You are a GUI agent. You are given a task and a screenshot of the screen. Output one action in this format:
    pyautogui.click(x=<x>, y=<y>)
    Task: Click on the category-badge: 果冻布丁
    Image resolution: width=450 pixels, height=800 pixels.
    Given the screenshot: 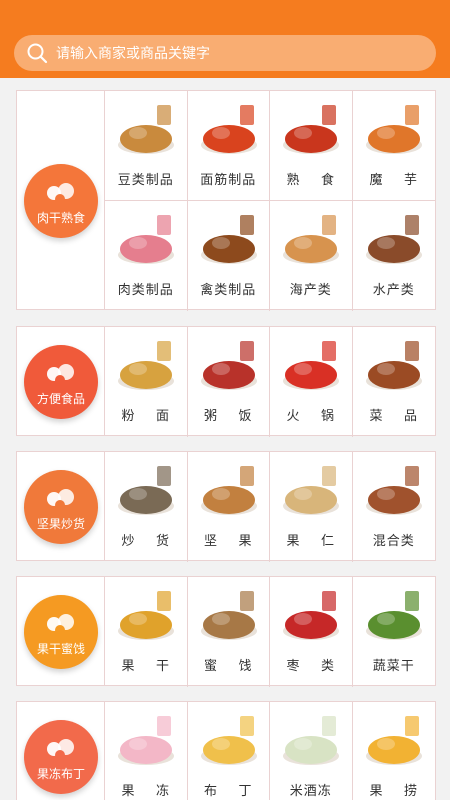 What is the action you would take?
    pyautogui.click(x=61, y=757)
    